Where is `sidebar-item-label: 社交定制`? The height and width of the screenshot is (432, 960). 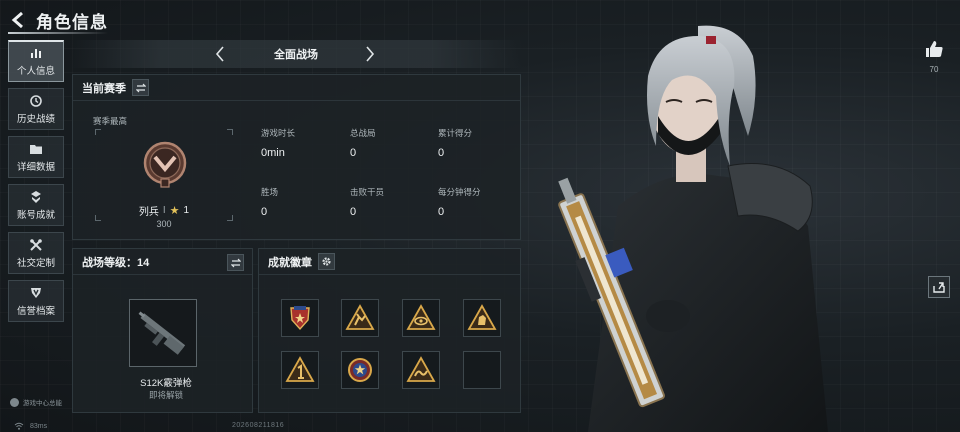
sidebar-item-label: 社交定制 is located at coordinates (35, 263).